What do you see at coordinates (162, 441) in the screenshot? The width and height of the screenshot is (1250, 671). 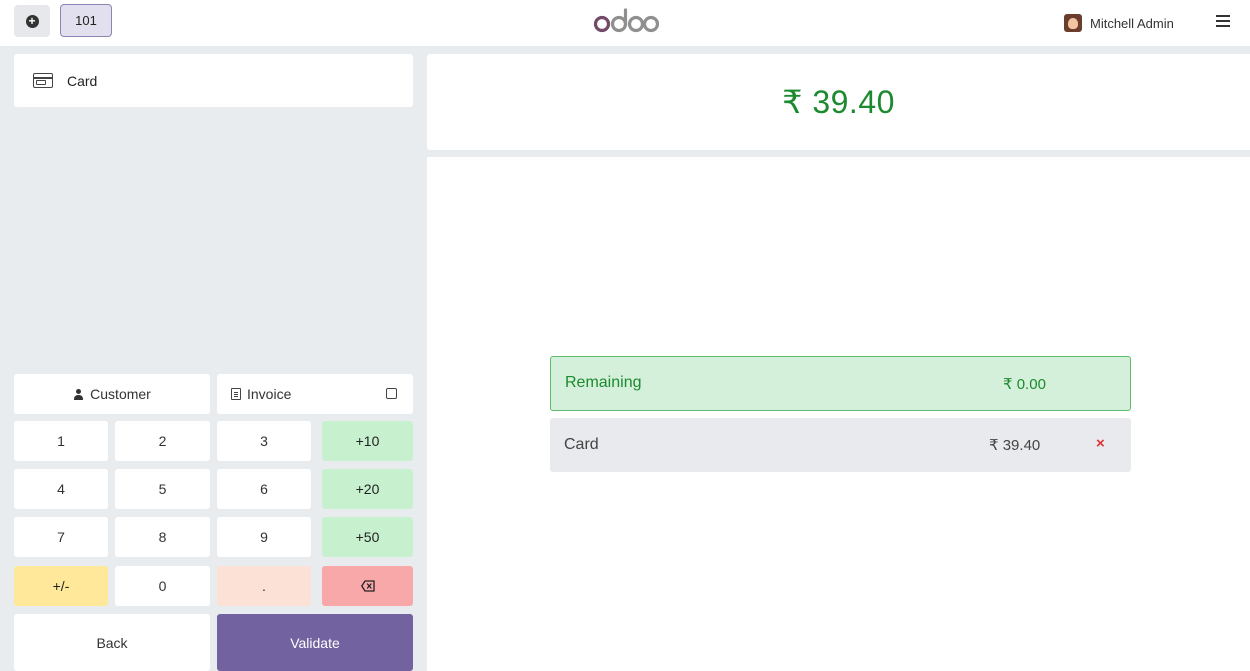 I see `numpad-key-2: 2` at bounding box center [162, 441].